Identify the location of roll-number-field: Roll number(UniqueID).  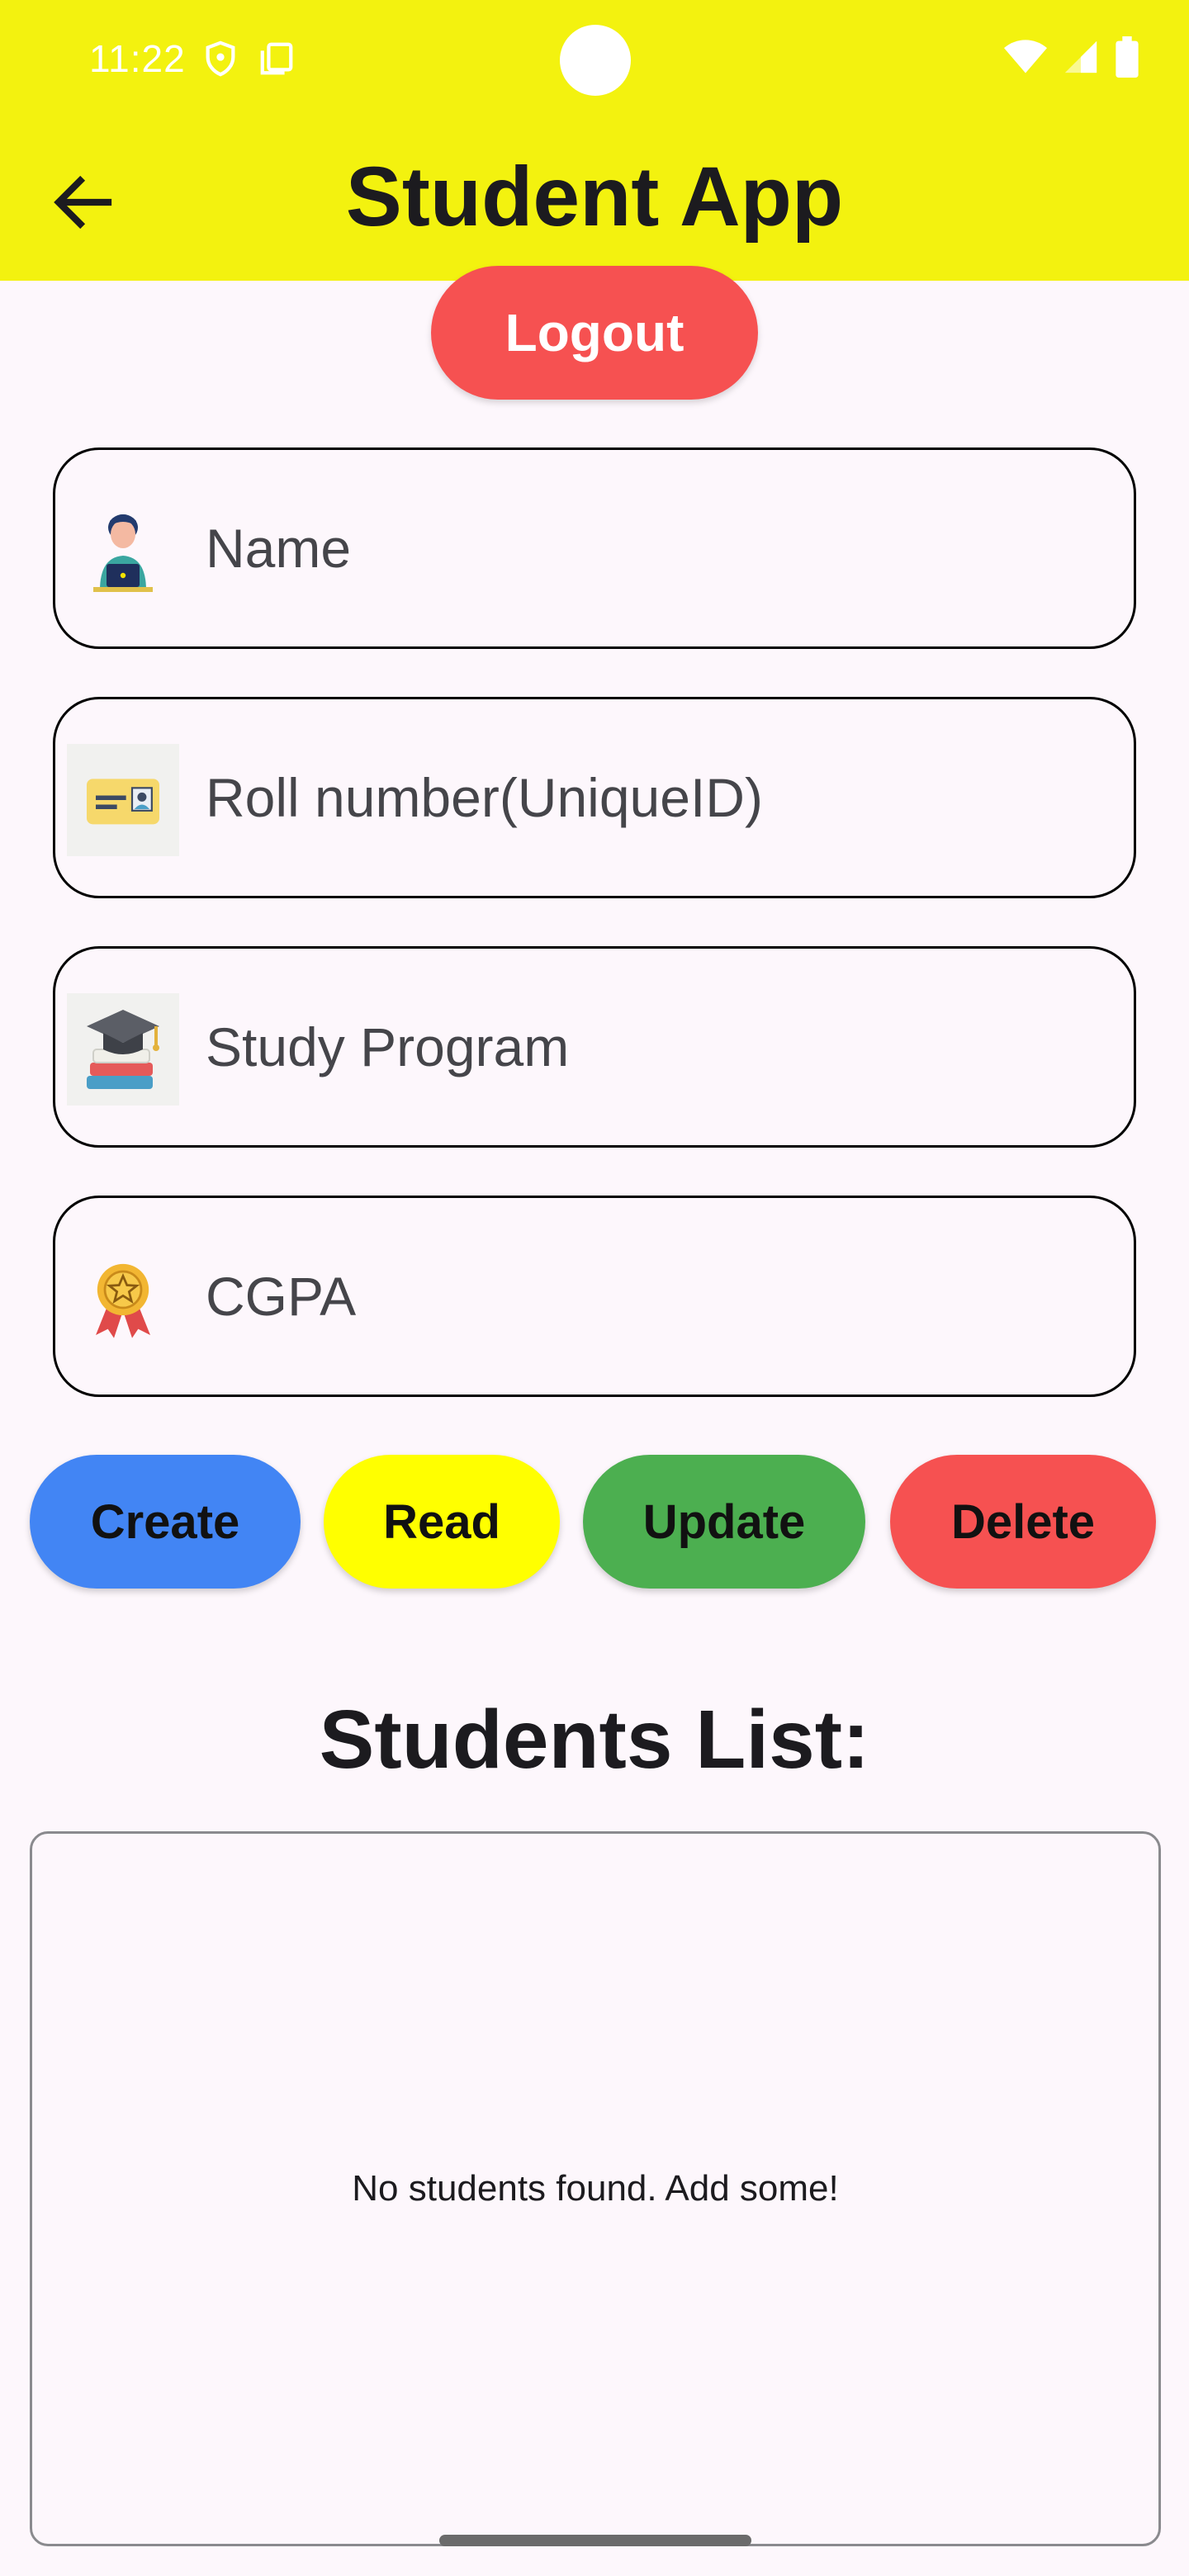
(594, 797).